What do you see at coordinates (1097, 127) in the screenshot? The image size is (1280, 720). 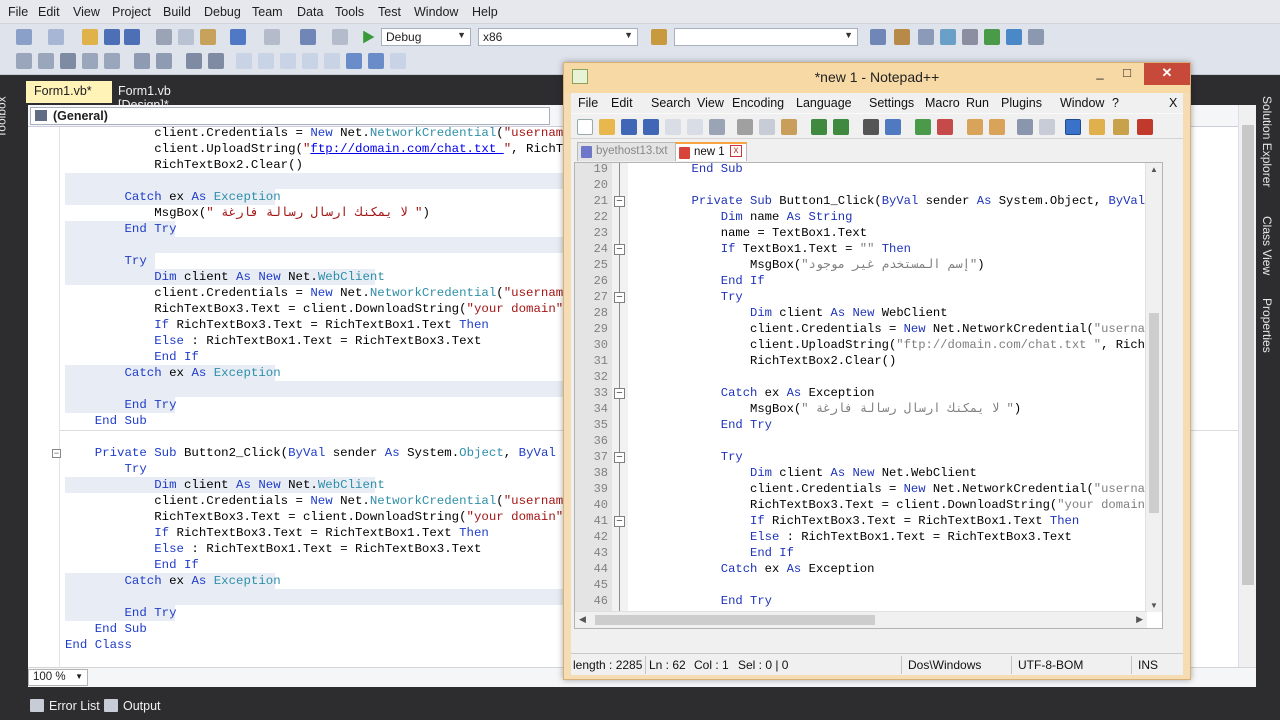 I see `lang-icon` at bounding box center [1097, 127].